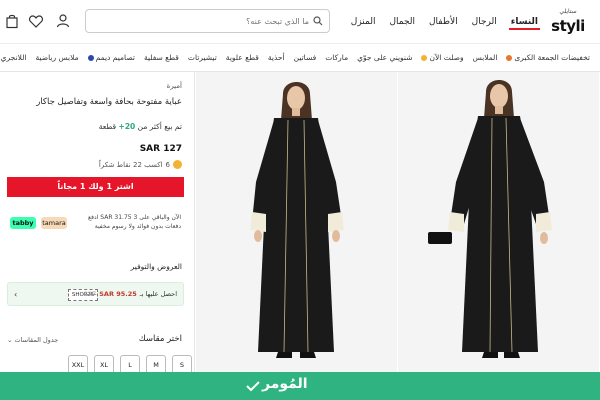  Describe the element at coordinates (160, 339) in the screenshot. I see `size-heading: اختر مقاسك` at that location.